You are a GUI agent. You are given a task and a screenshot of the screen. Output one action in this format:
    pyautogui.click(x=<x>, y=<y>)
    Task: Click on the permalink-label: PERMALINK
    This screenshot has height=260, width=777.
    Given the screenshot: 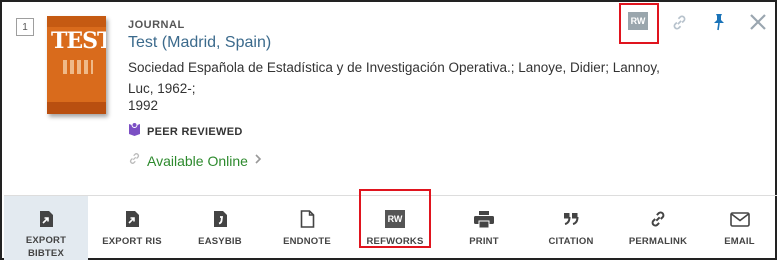 What is the action you would take?
    pyautogui.click(x=658, y=241)
    